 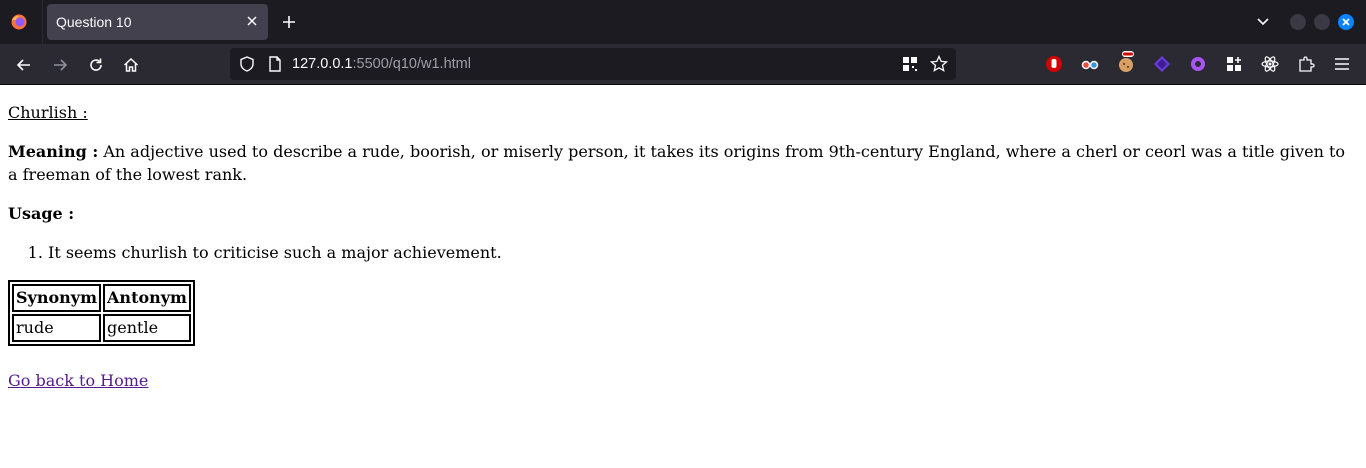 What do you see at coordinates (24, 65) in the screenshot?
I see `back-arrow-icon` at bounding box center [24, 65].